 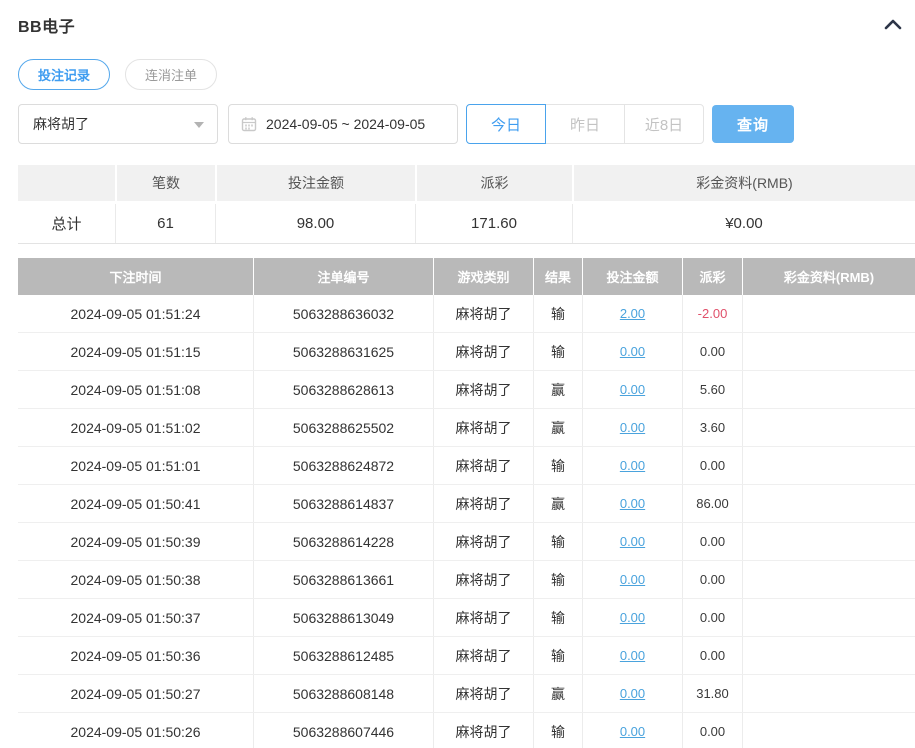 I want to click on col-payout: 派彩, so click(x=712, y=276).